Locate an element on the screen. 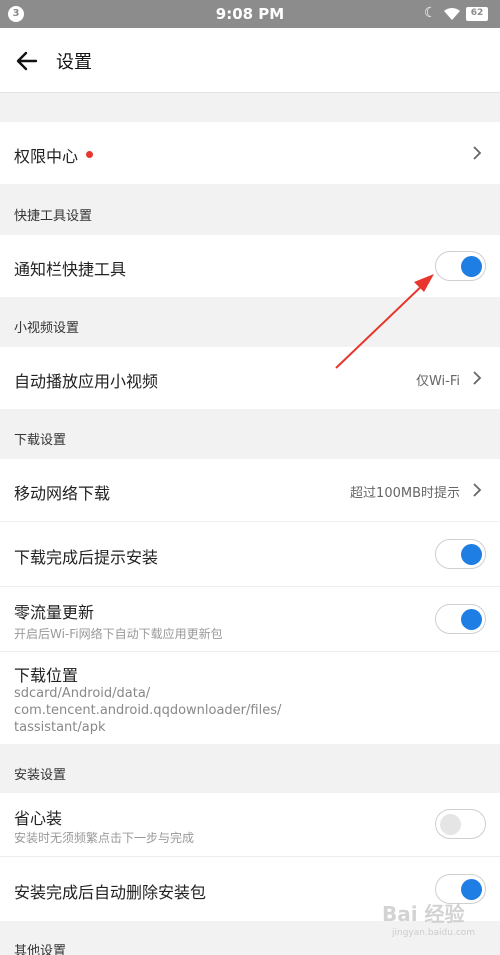 This screenshot has width=500, height=955. prompt-install-toggle is located at coordinates (460, 554).